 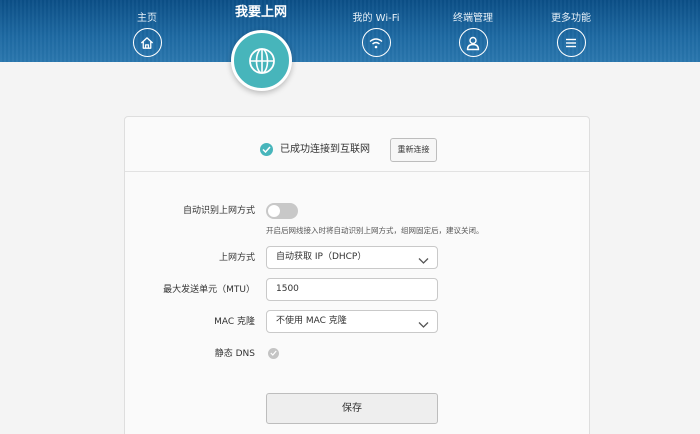 I want to click on reconnect-button: 重新连接, so click(x=413, y=150).